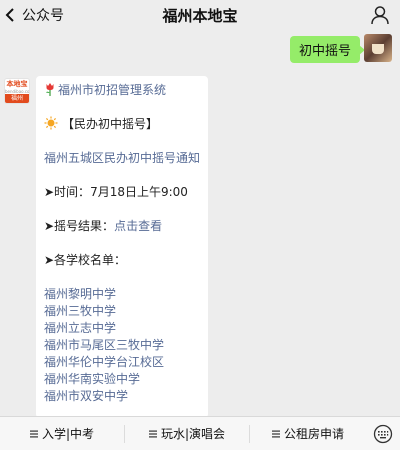 This screenshot has width=400, height=450. Describe the element at coordinates (110, 124) in the screenshot. I see `section-title: 【民办初中摇号】` at that location.